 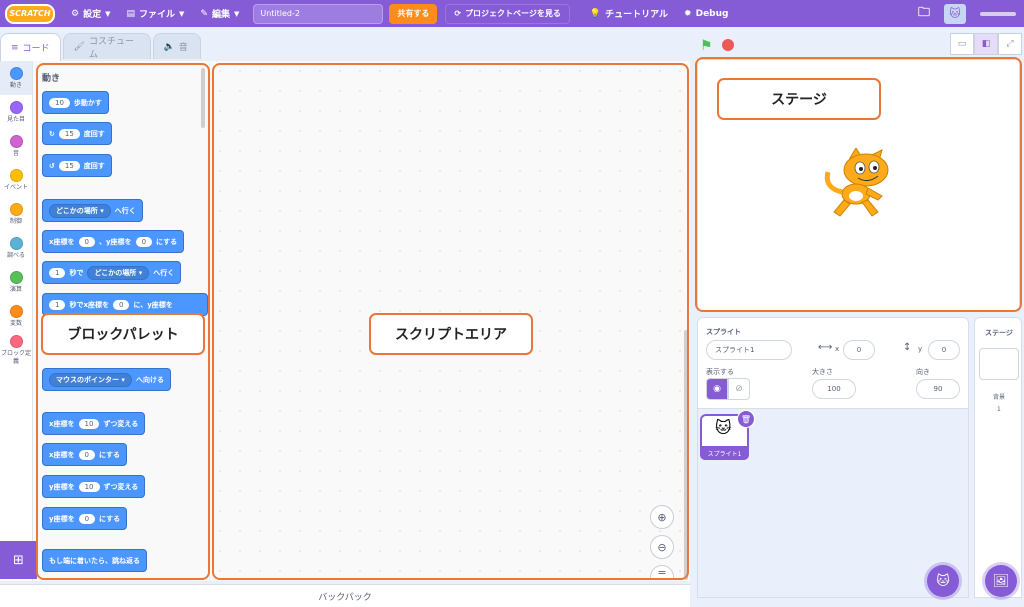 I want to click on add-extension-button: ⊞, so click(x=18, y=560).